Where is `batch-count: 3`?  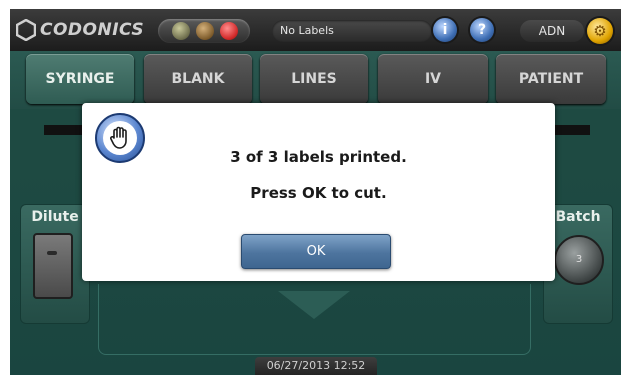
batch-count: 3 is located at coordinates (579, 259).